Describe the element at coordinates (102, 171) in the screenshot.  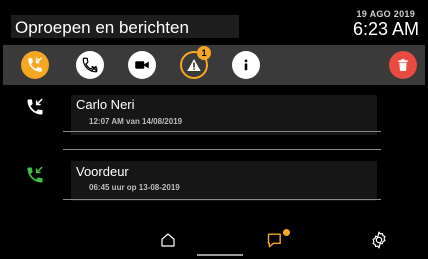
I see `contact-name: Voordeur` at that location.